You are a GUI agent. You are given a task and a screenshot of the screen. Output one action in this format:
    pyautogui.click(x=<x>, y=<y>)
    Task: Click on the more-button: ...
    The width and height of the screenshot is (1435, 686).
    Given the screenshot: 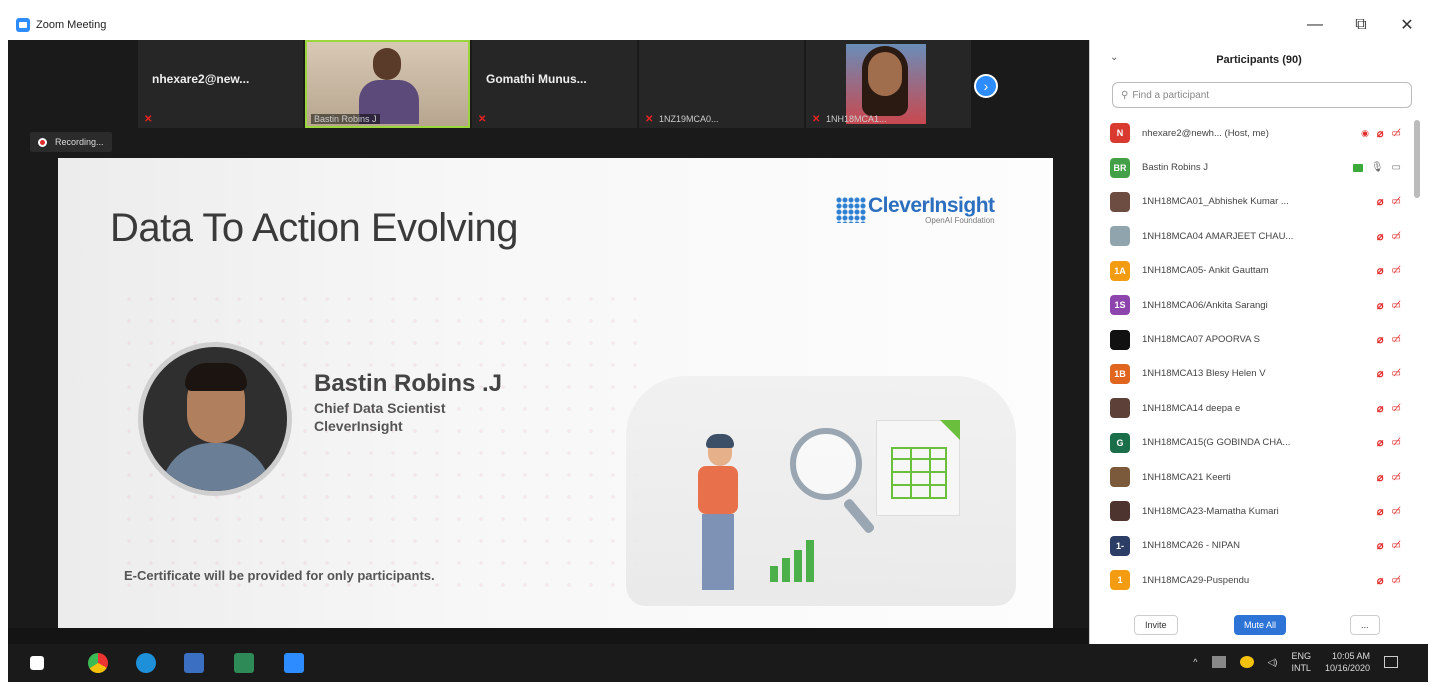 What is the action you would take?
    pyautogui.click(x=1365, y=625)
    